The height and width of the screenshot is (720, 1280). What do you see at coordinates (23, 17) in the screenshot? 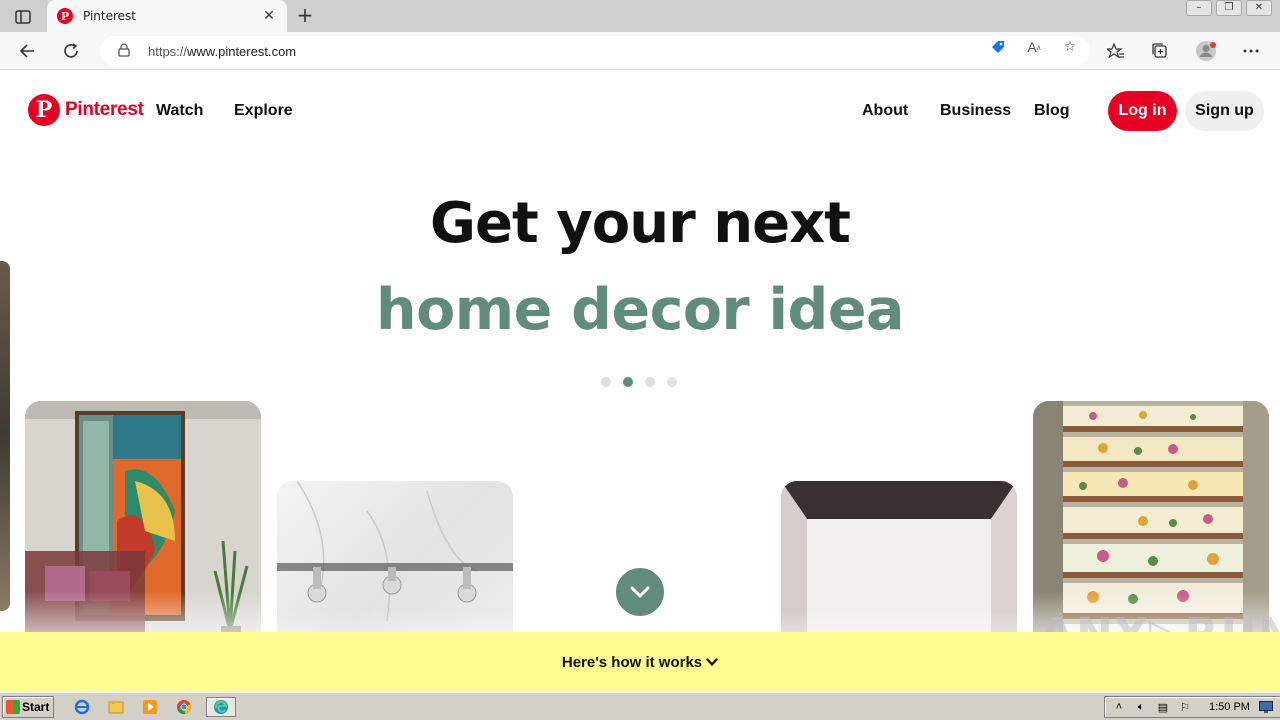
I see `sidebar-icon` at bounding box center [23, 17].